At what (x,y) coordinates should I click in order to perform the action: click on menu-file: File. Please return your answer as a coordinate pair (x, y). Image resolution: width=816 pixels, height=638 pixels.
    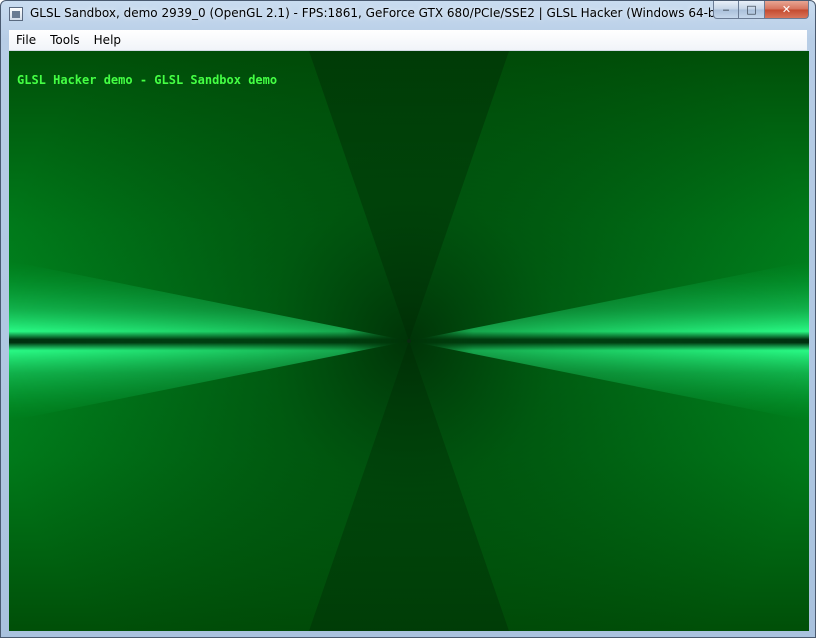
    Looking at the image, I should click on (26, 40).